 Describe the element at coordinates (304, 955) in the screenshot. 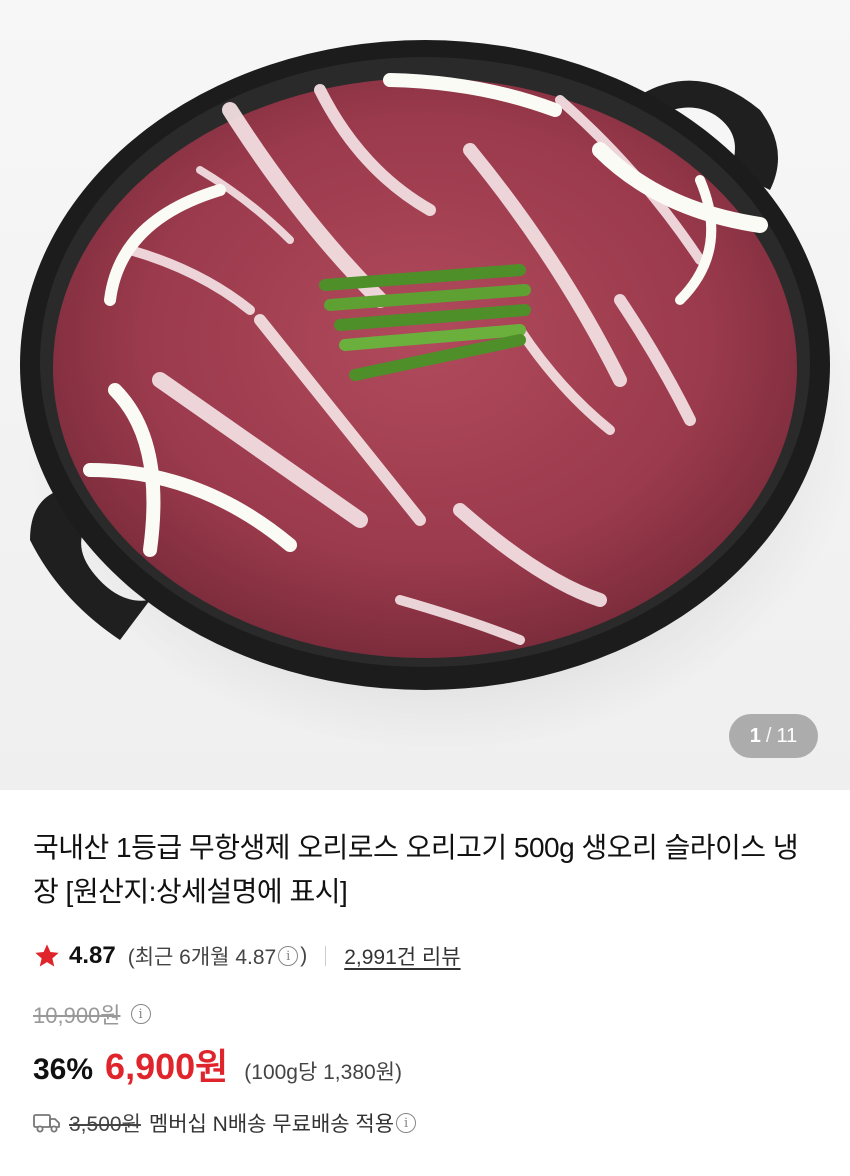

I see `recent-rating-close: )` at that location.